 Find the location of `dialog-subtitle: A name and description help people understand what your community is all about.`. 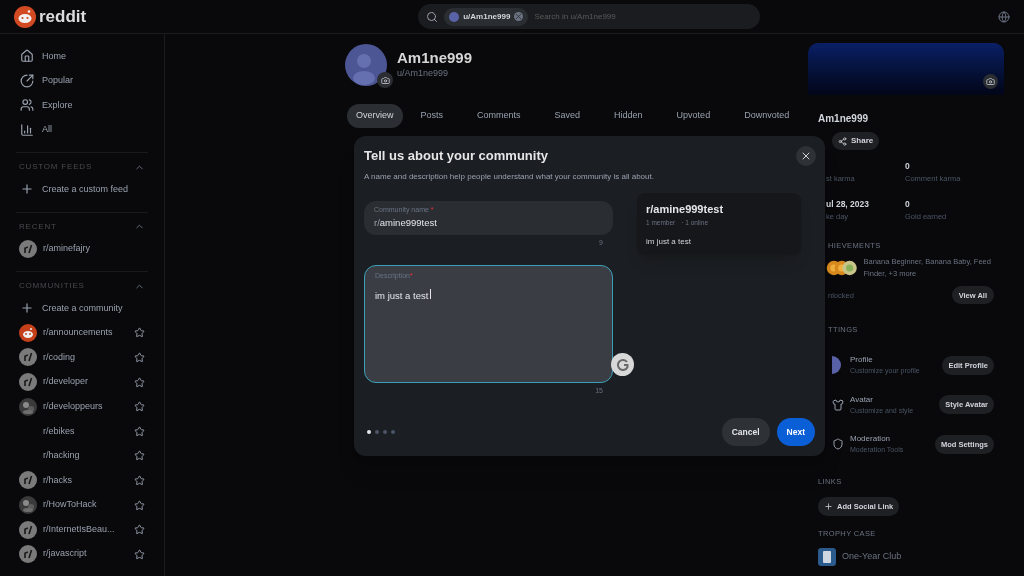

dialog-subtitle: A name and description help people understand what your community is all about. is located at coordinates (509, 176).